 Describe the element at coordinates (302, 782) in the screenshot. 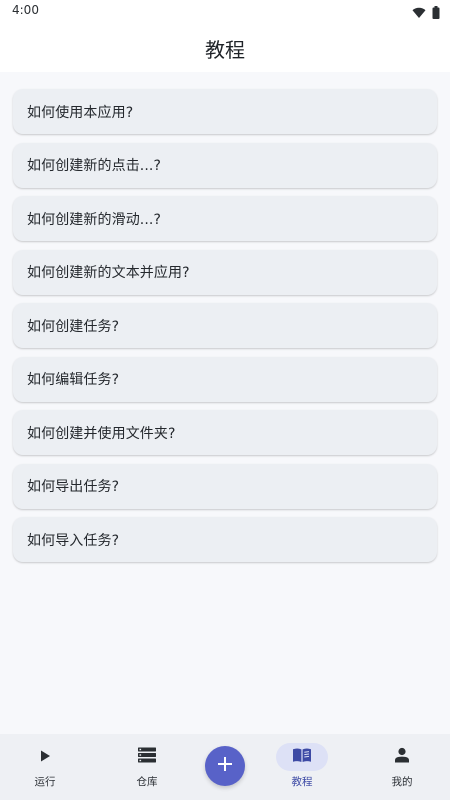

I see `nav-label-tutorial: 教程` at that location.